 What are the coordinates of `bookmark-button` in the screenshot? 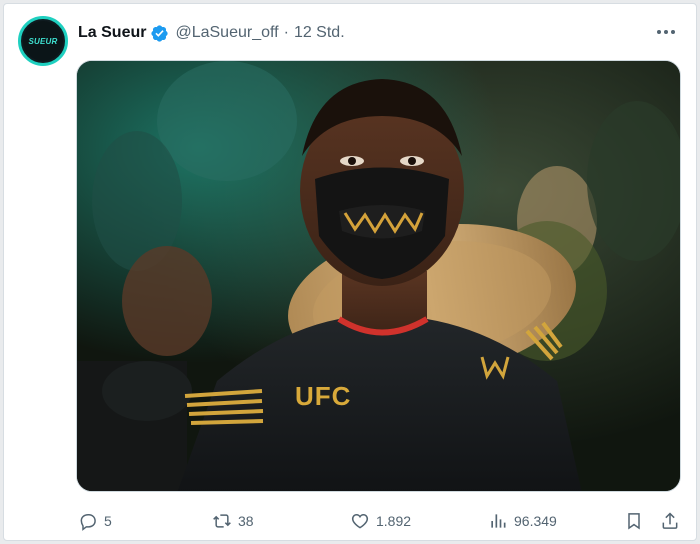 It's located at (637, 521).